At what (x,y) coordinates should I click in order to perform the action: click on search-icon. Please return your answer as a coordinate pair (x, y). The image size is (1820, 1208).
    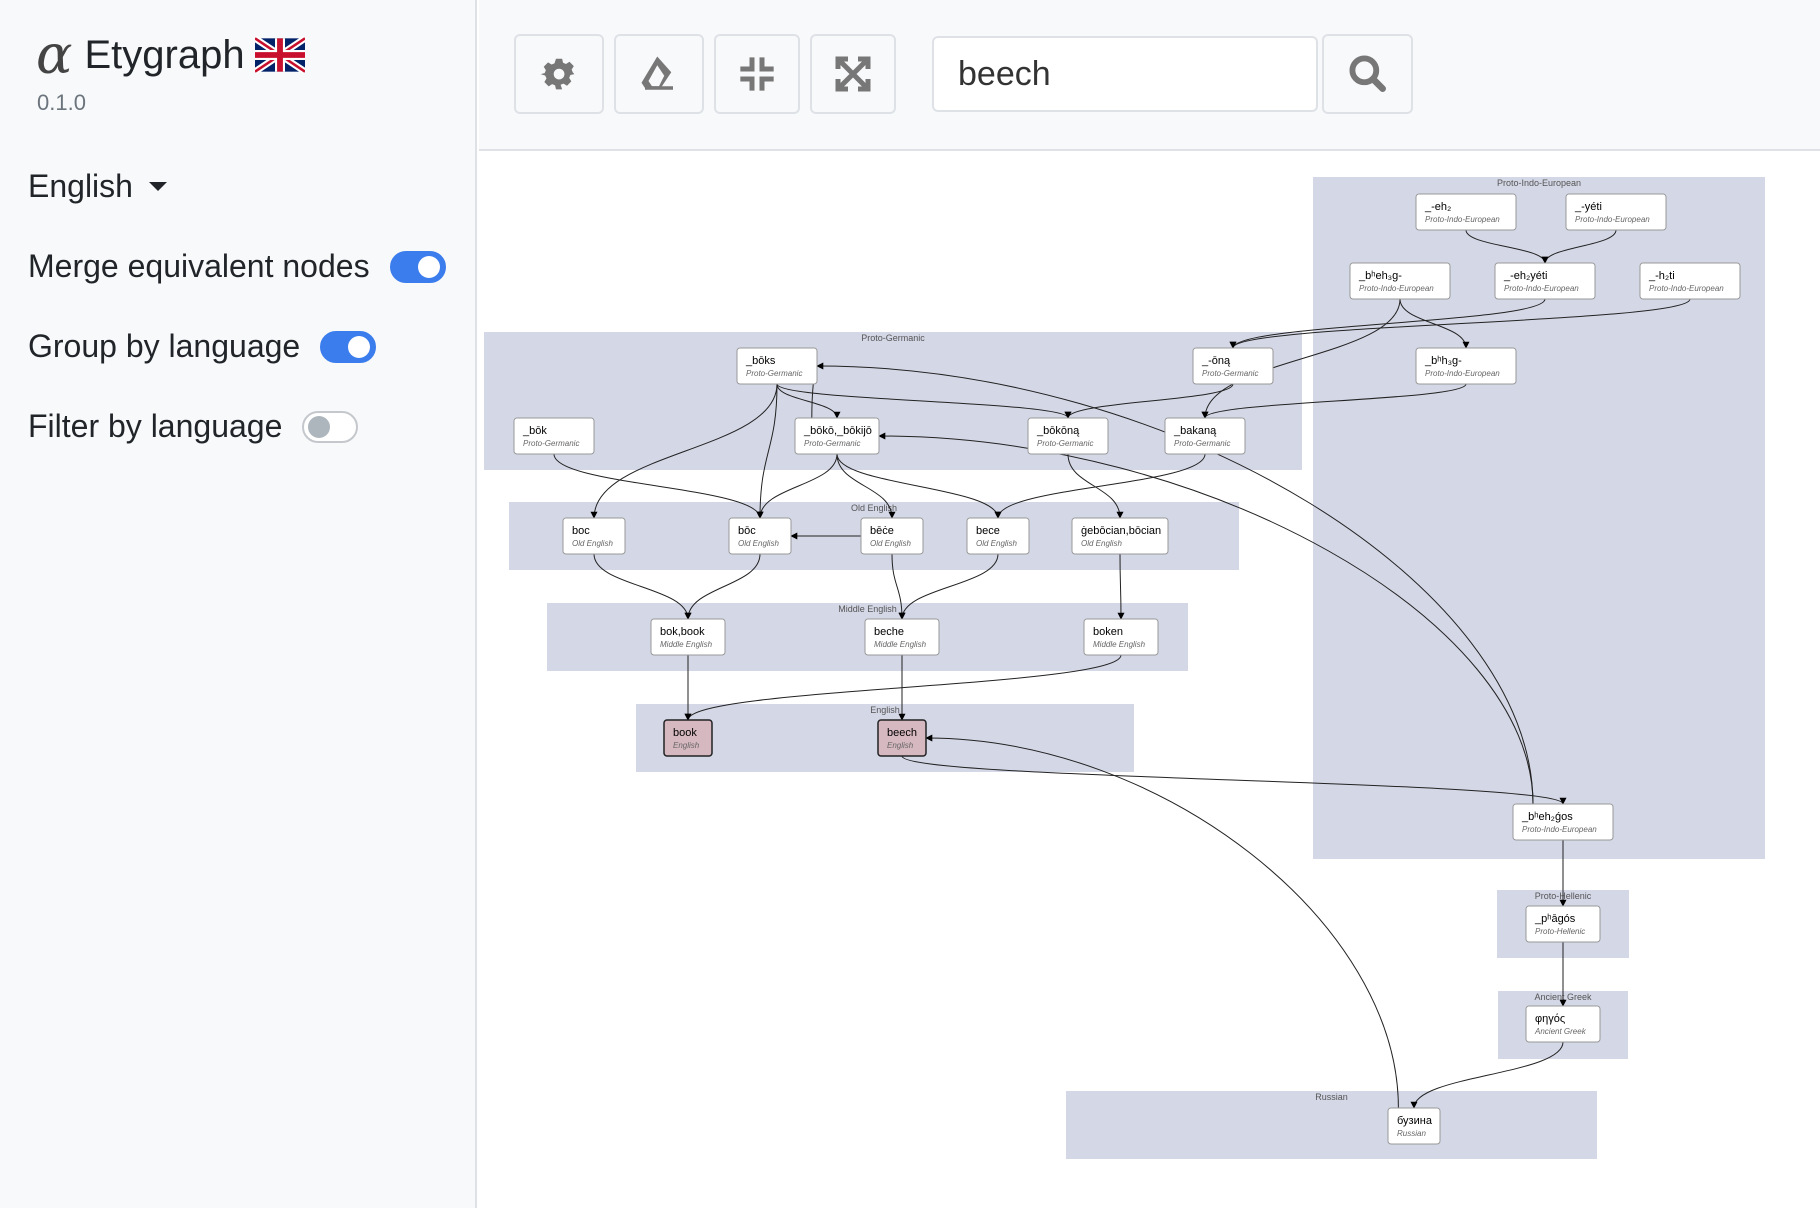
    Looking at the image, I should click on (1367, 73).